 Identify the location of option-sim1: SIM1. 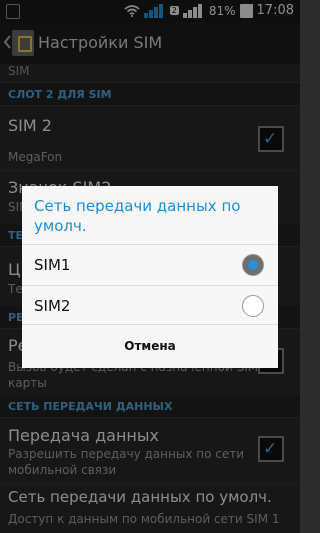
(150, 264).